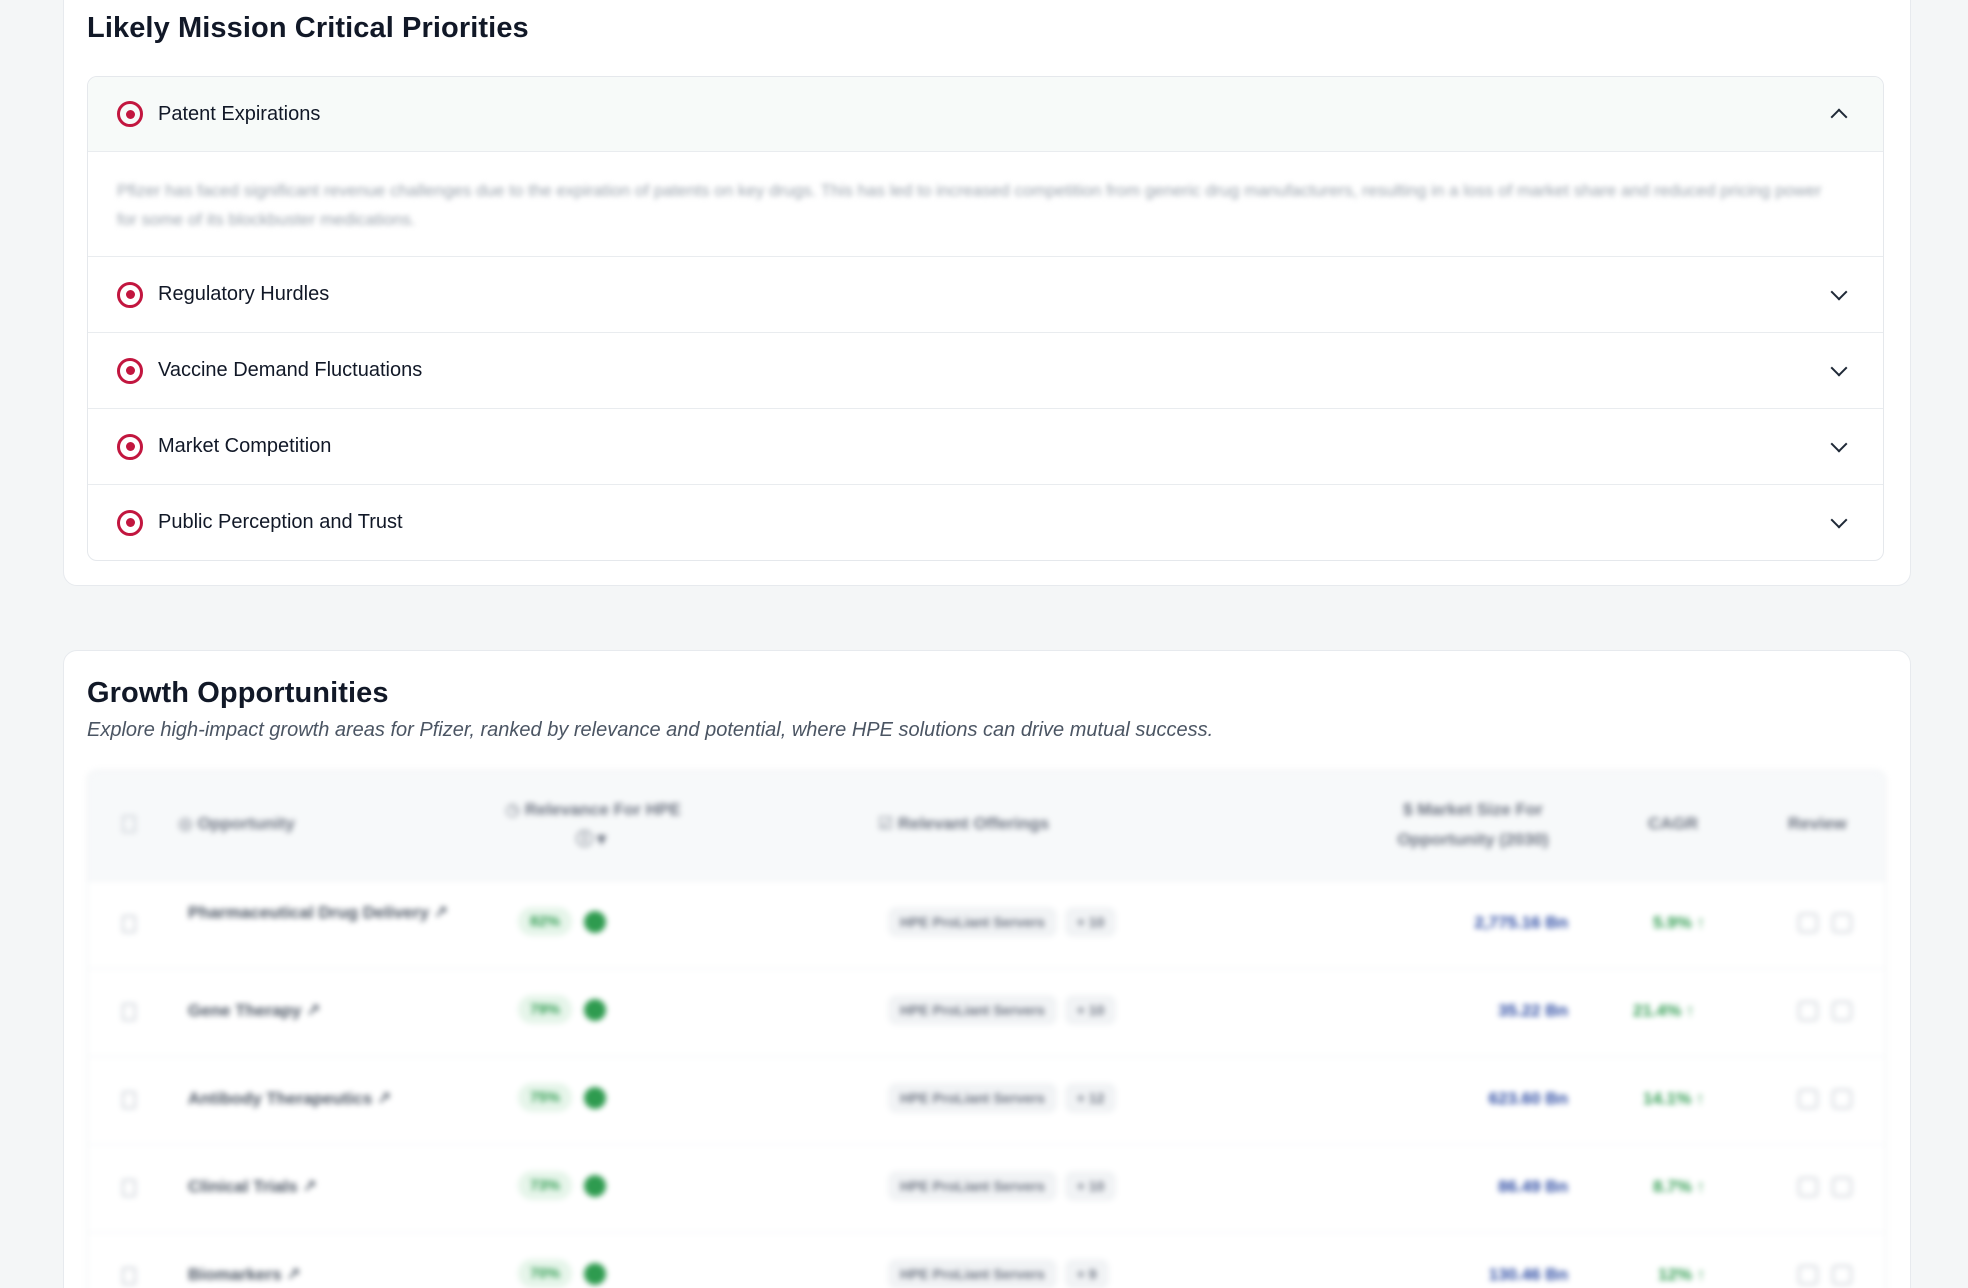  I want to click on accordion-header: Patent Expirations, so click(985, 114).